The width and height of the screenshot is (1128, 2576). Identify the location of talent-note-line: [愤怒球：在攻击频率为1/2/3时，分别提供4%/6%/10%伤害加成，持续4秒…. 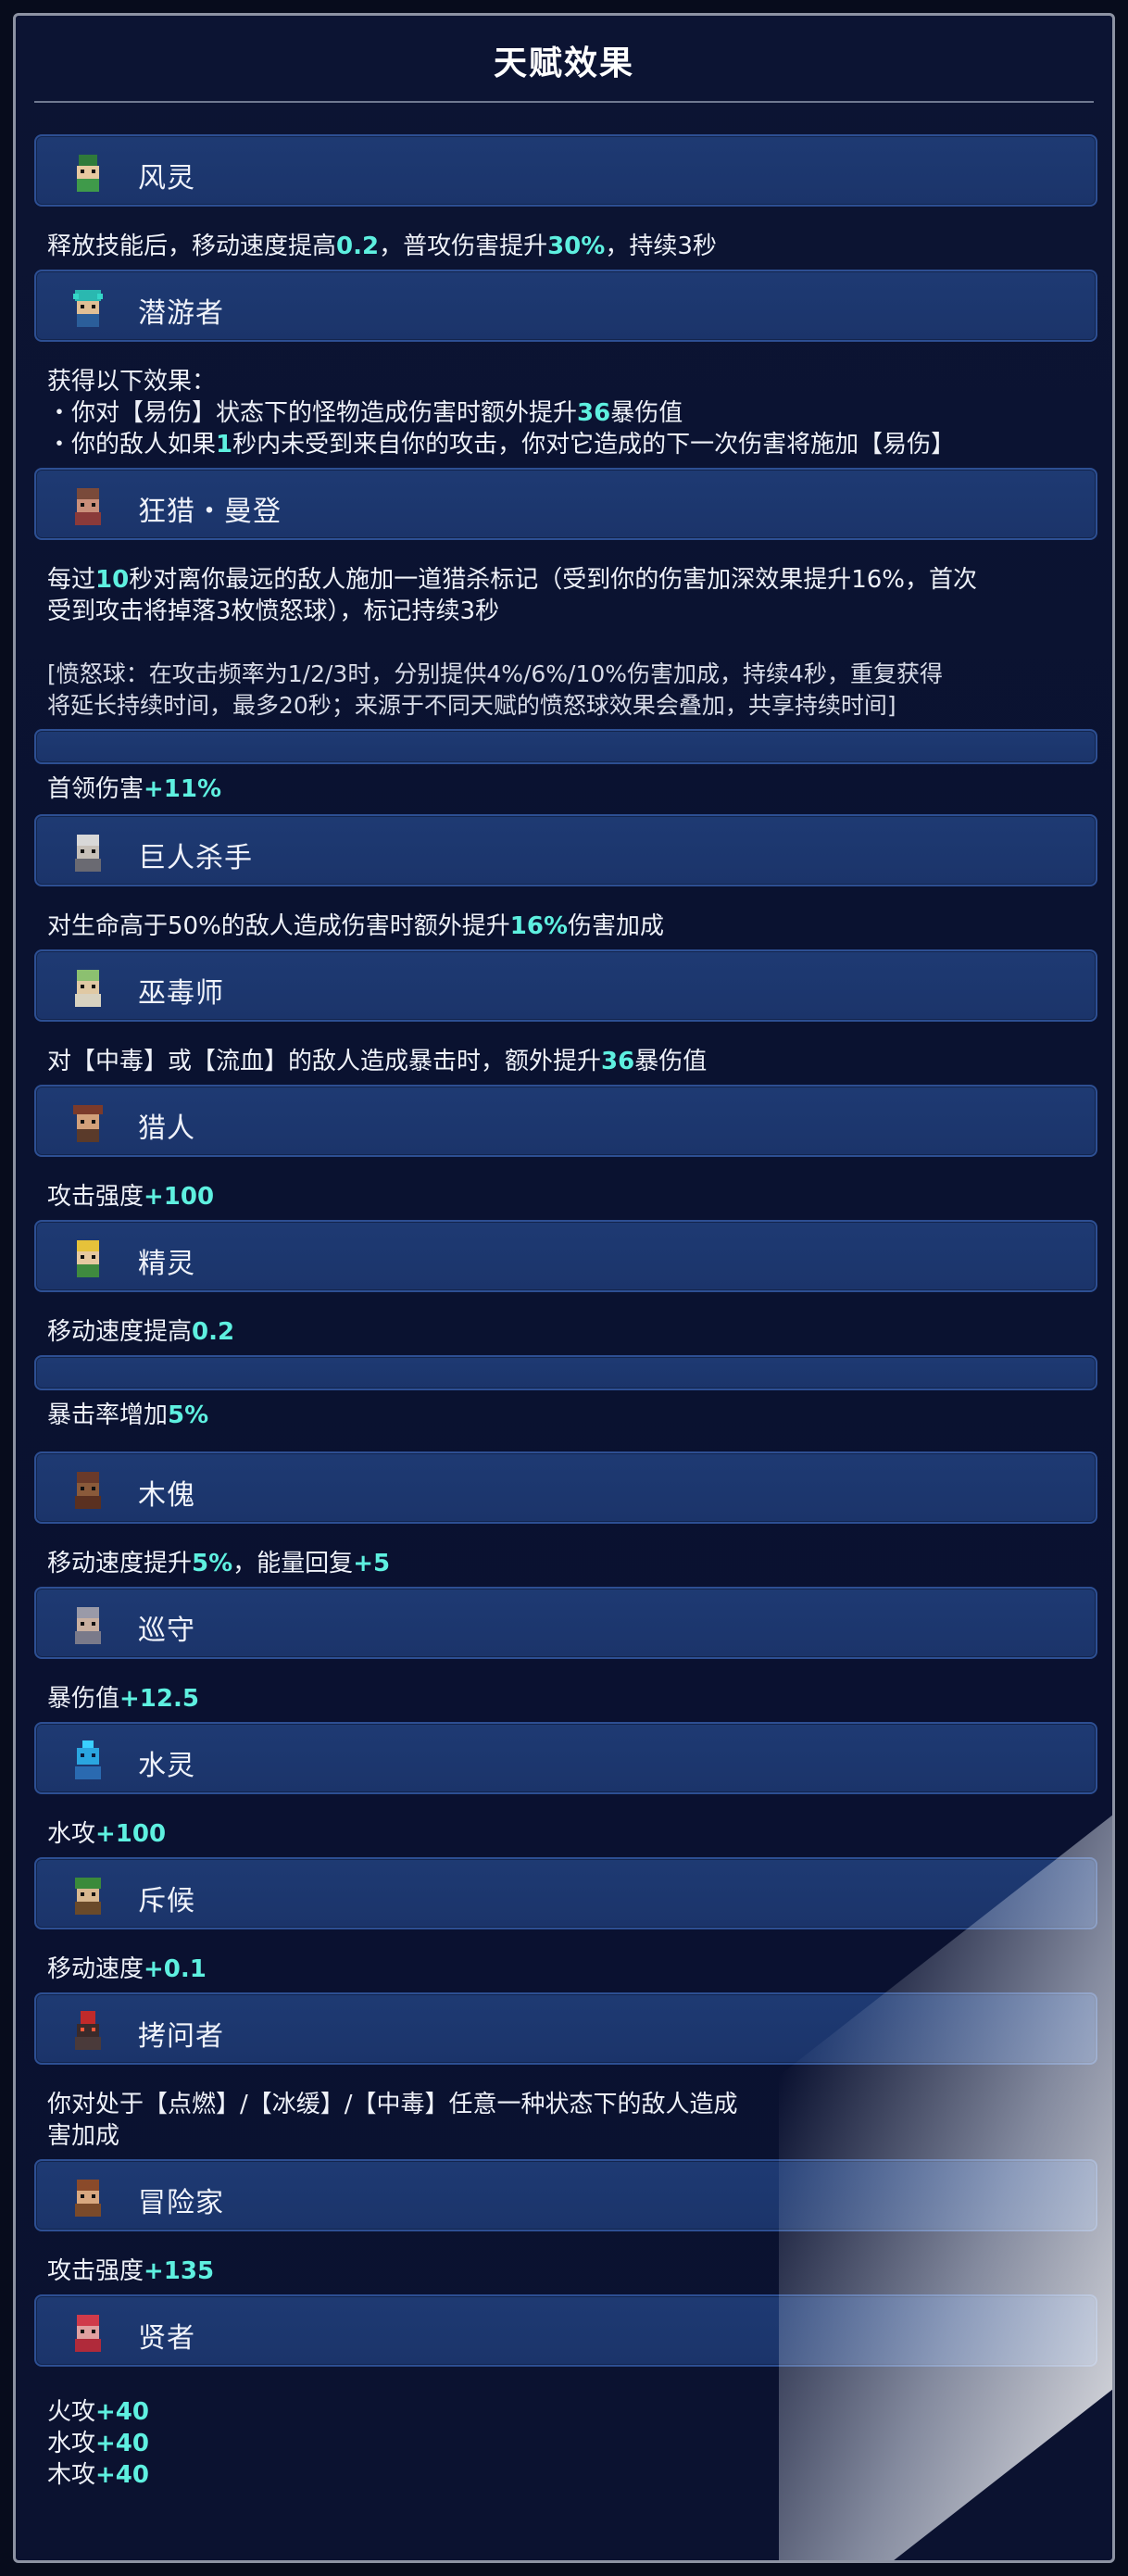
(495, 673).